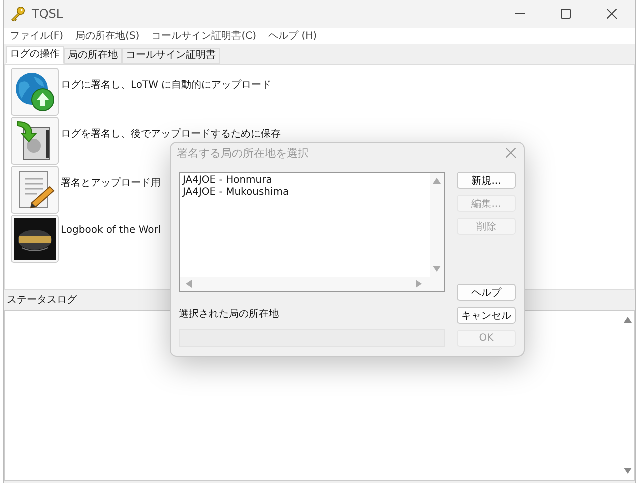 This screenshot has height=483, width=640. Describe the element at coordinates (35, 92) in the screenshot. I see `globe-upload-icon` at that location.